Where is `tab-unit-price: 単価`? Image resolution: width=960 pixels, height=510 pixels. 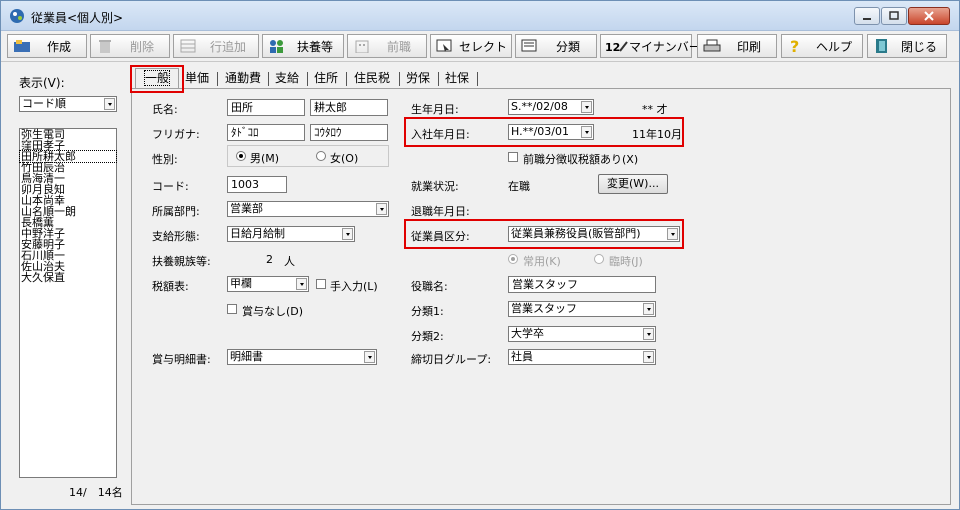
tab-unit-price: 単価 is located at coordinates (197, 78).